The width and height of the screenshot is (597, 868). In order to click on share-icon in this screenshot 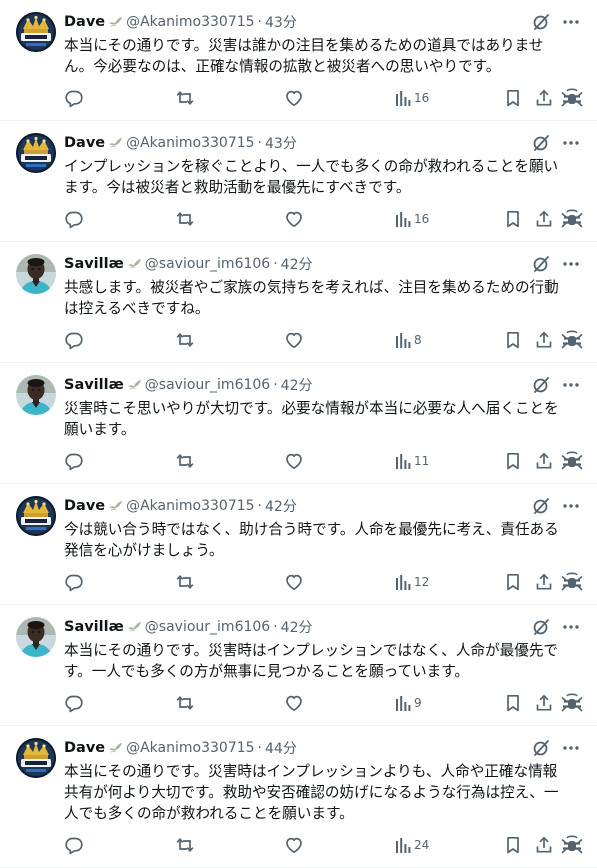, I will do `click(544, 703)`.